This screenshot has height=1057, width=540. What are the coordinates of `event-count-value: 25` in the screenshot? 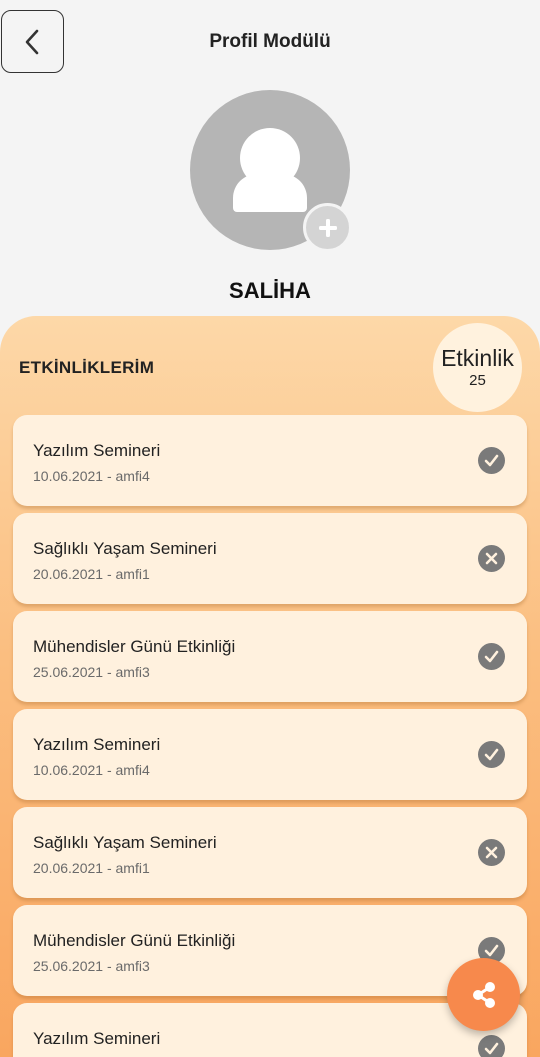 It's located at (477, 381).